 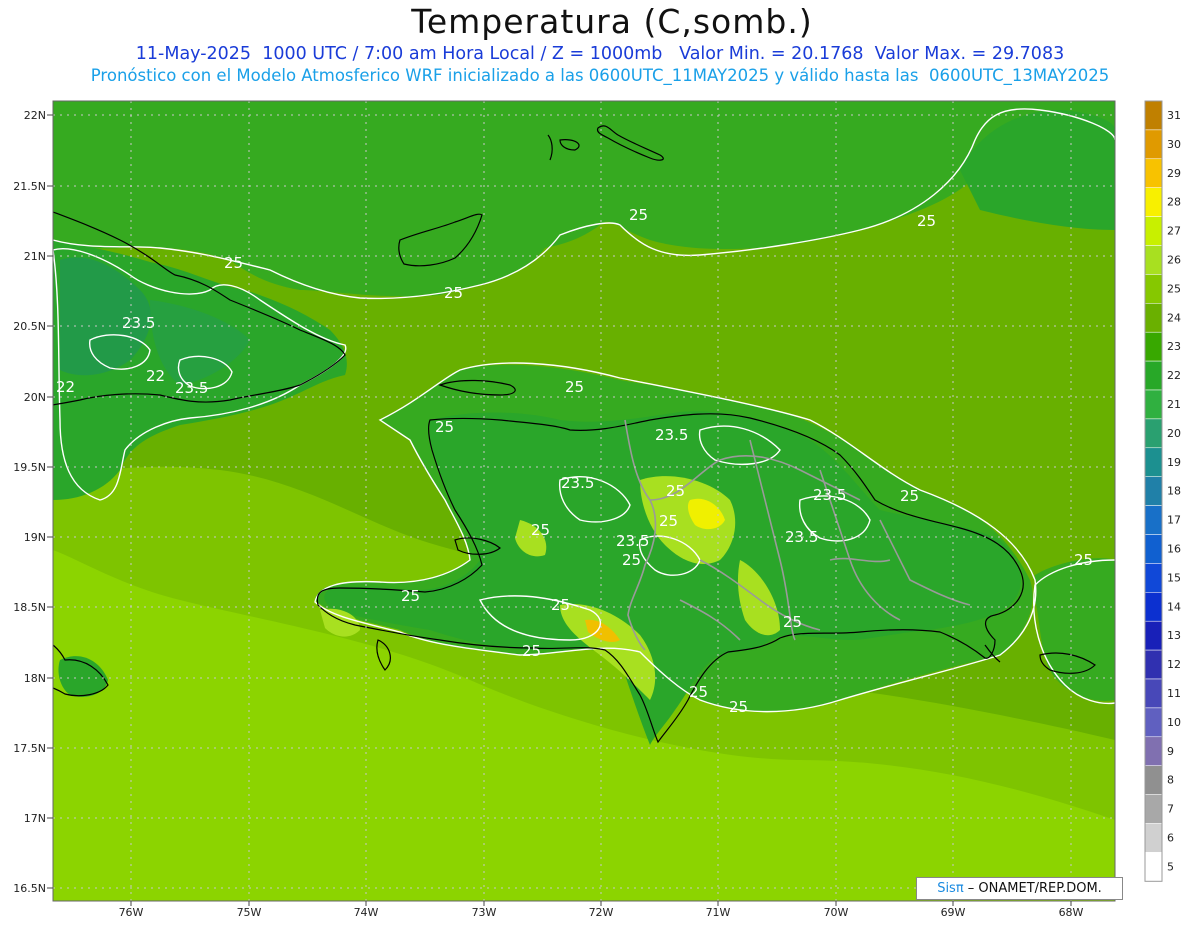 I want to click on credit-org: – ONAMET/REP.DOM., so click(x=1032, y=888).